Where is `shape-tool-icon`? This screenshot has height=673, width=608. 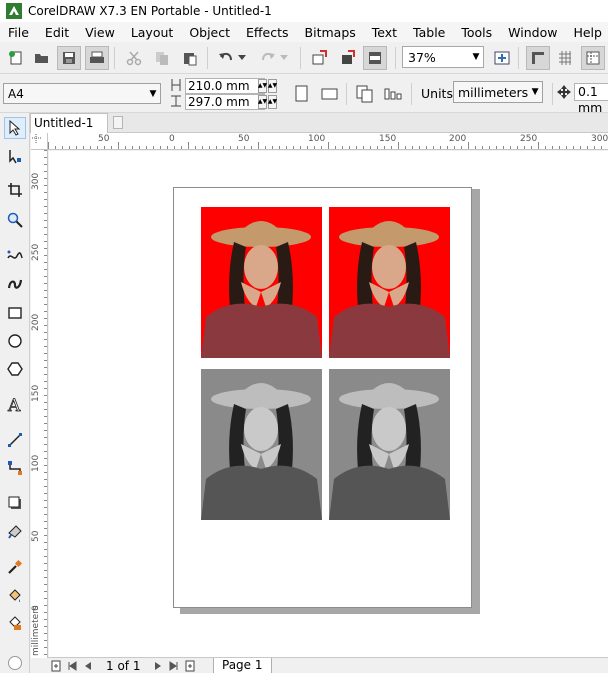
shape-tool-icon is located at coordinates (15, 157).